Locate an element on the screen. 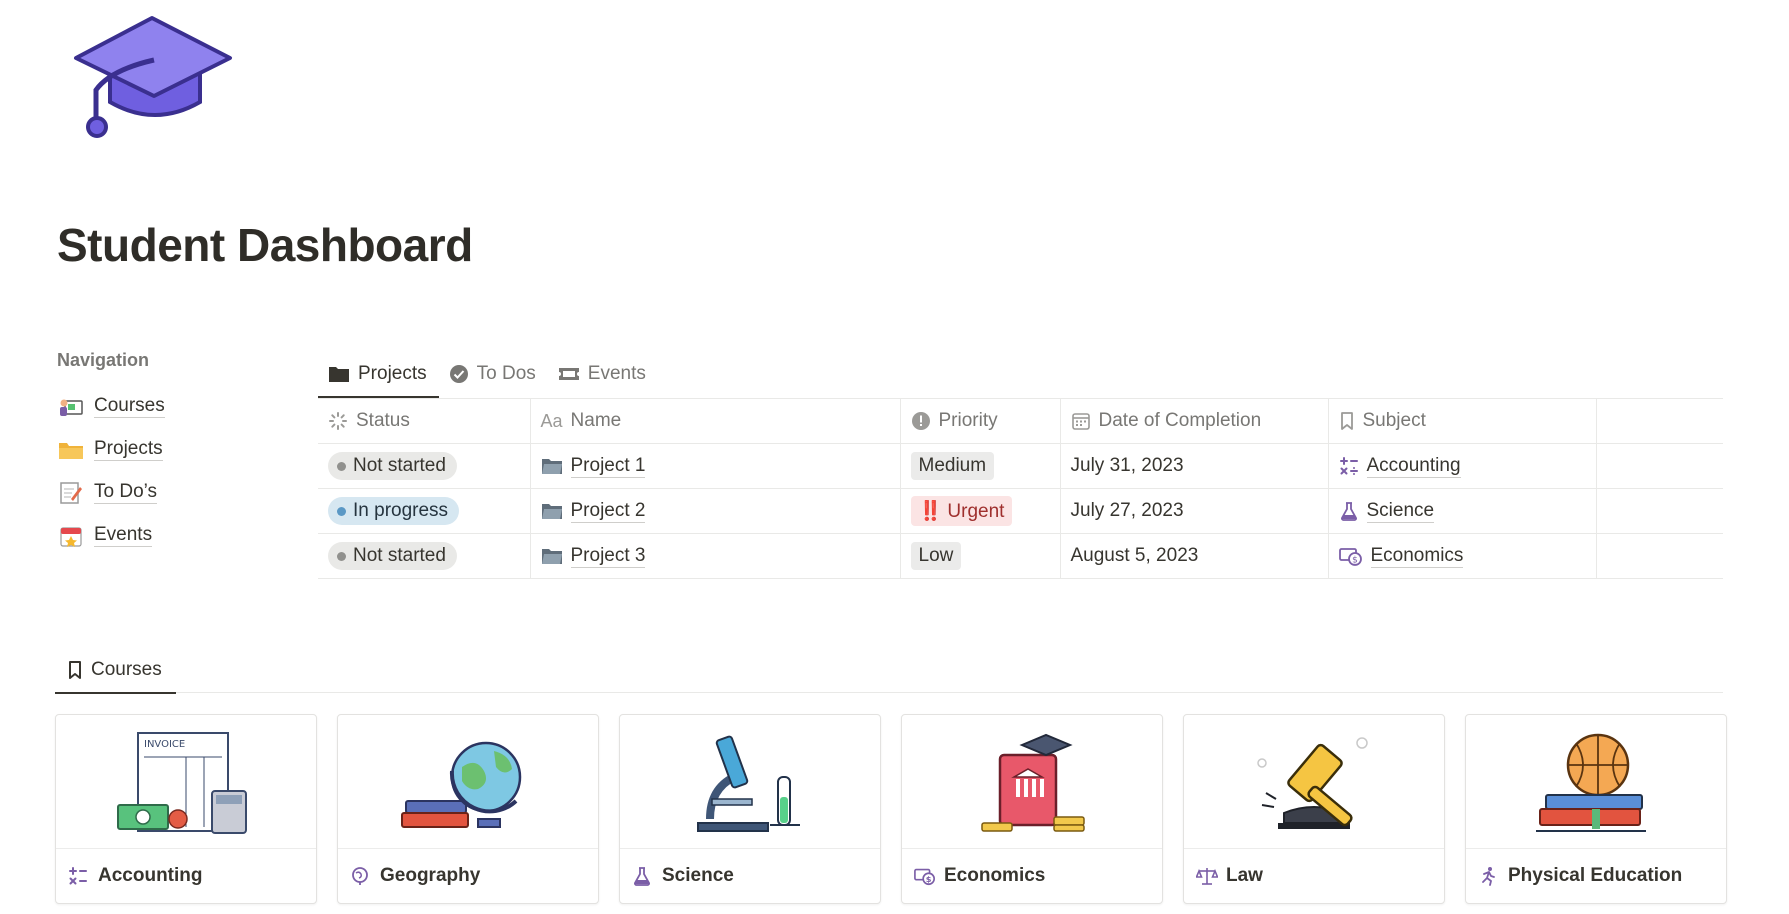 This screenshot has width=1789, height=914. nav-item-label: Events is located at coordinates (123, 535).